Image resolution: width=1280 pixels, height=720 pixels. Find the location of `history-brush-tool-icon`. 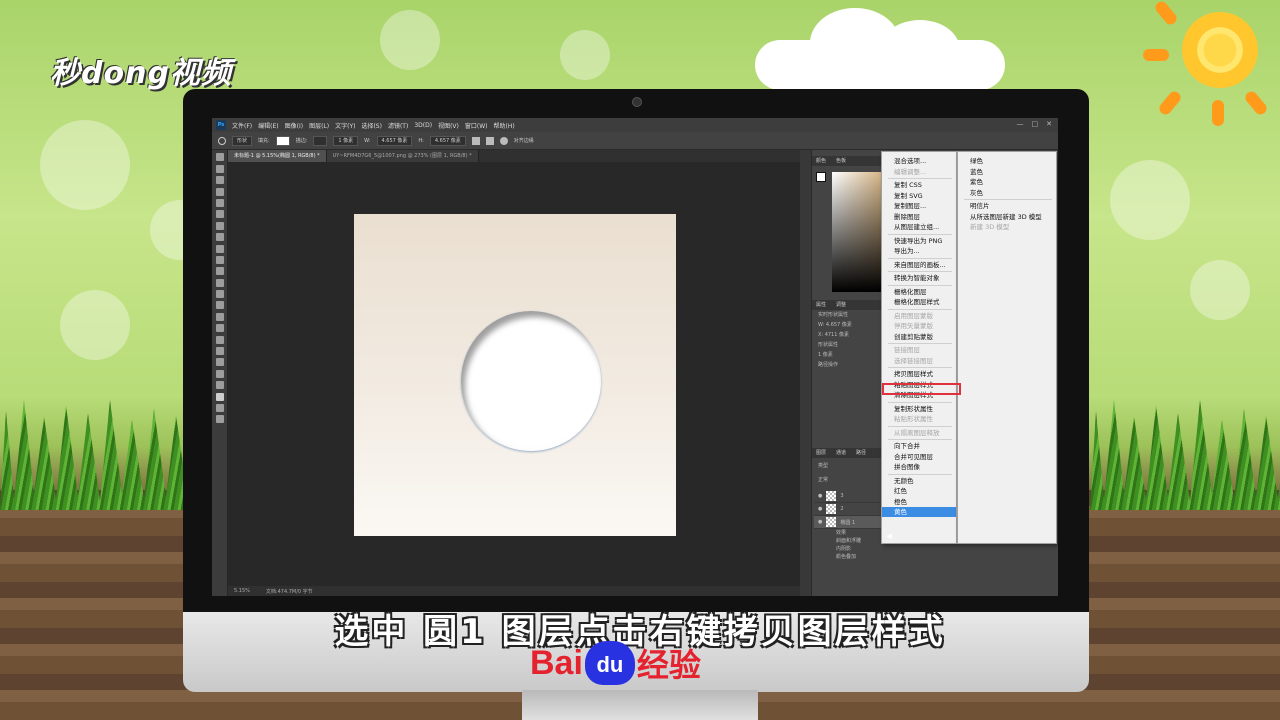

history-brush-tool-icon is located at coordinates (219, 259).